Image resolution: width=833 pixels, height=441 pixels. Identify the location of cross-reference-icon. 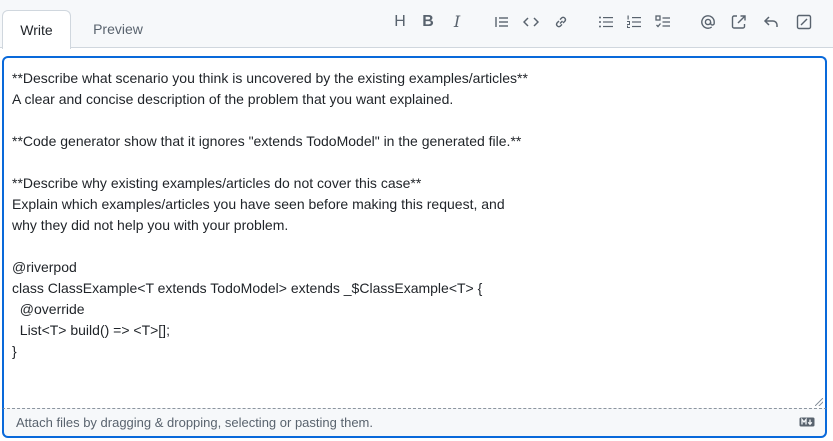
(738, 22).